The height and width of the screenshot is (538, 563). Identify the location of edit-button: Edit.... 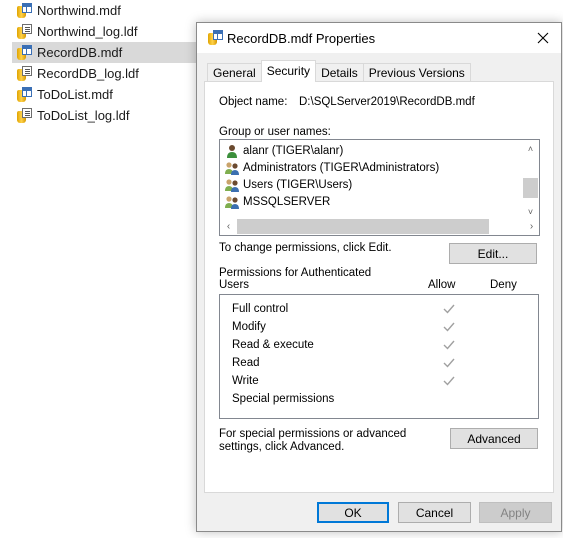
(493, 253).